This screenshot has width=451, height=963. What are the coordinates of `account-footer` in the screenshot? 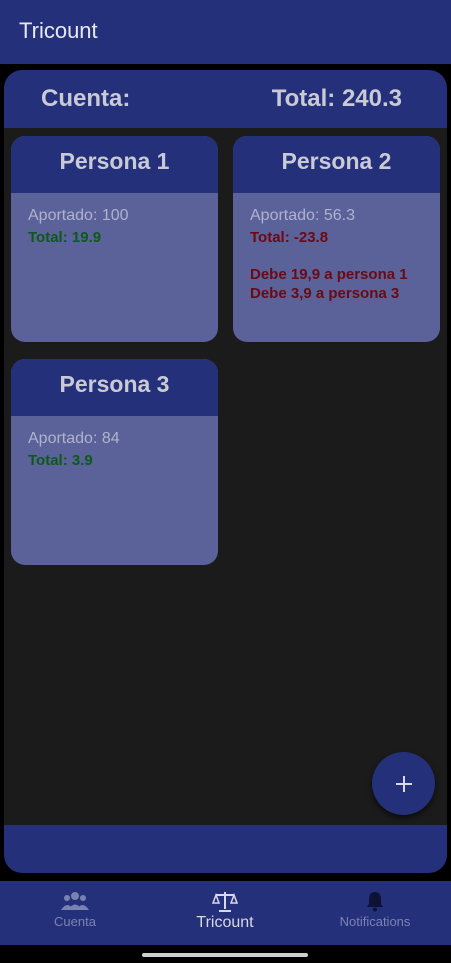 It's located at (225, 849).